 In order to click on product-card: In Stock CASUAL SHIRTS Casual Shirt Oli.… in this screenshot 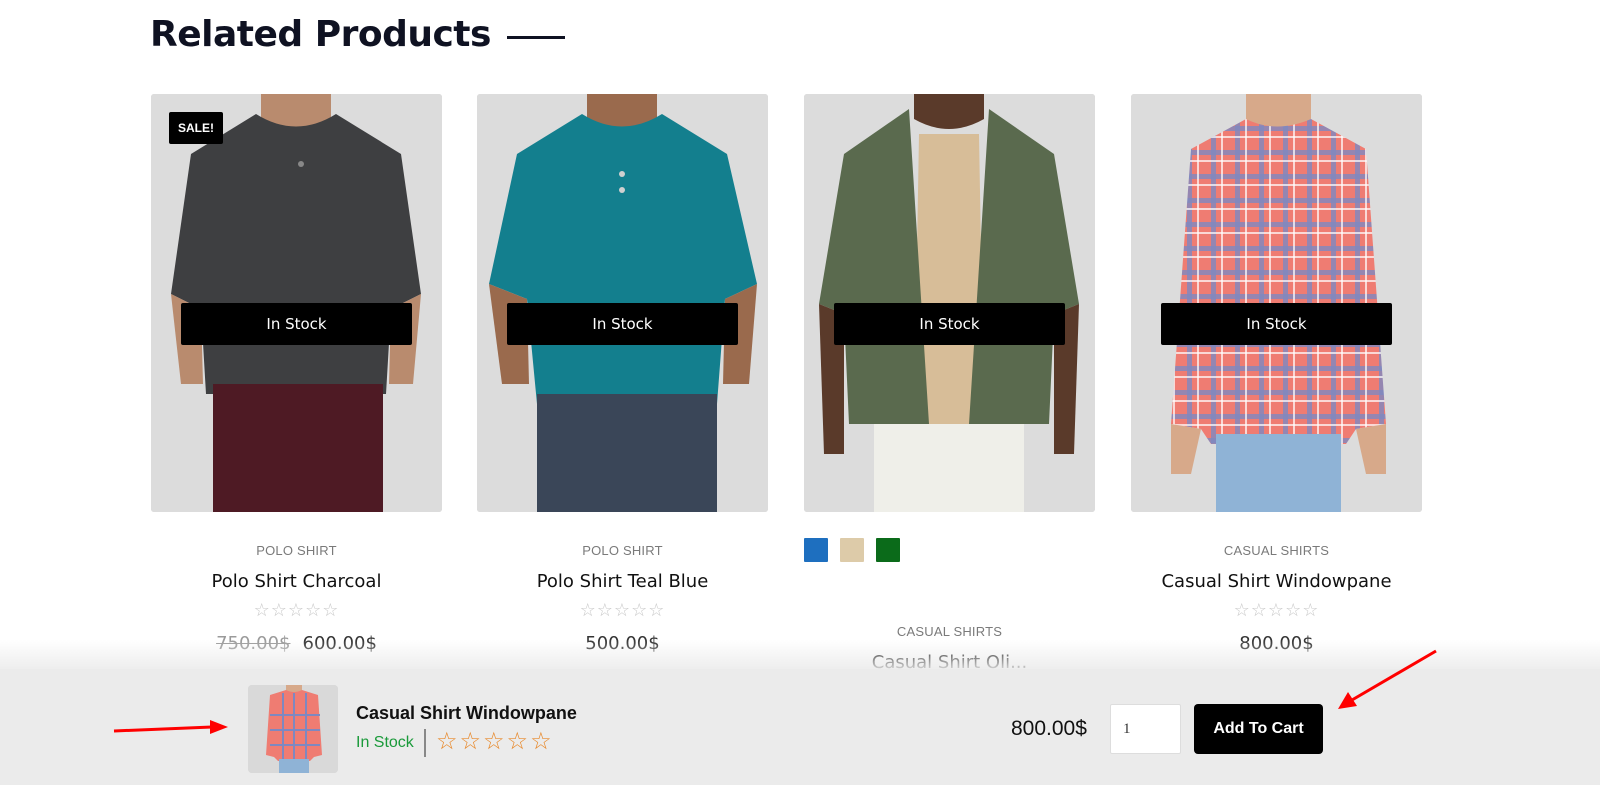, I will do `click(949, 383)`.